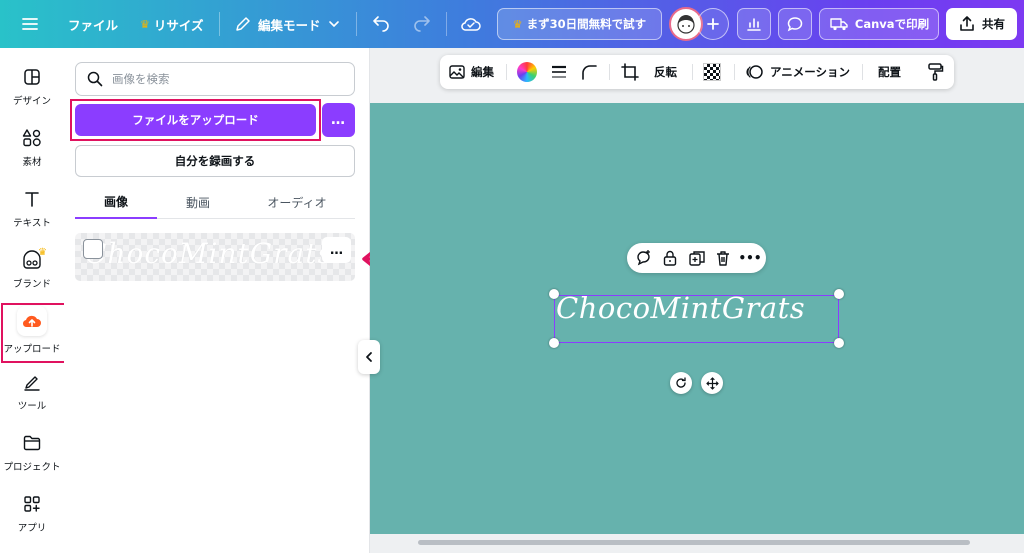  I want to click on print-button: Canvaで印刷, so click(879, 24).